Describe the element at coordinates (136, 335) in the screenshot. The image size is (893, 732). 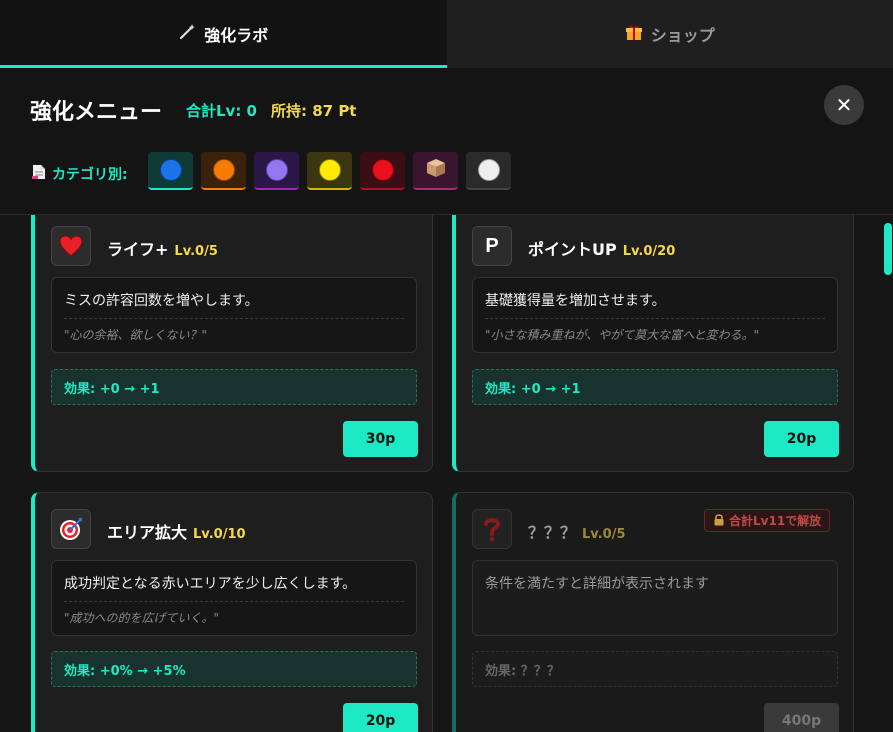
I see `flavor-text: "心の余裕、欲しくない？"` at that location.